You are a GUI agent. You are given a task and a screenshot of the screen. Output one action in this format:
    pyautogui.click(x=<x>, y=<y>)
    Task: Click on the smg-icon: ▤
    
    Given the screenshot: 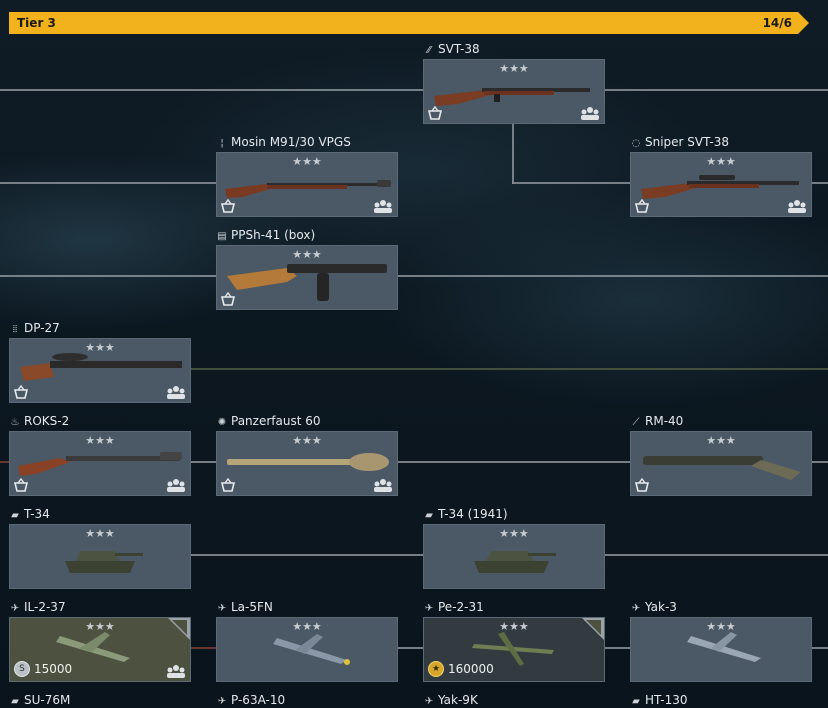 What is the action you would take?
    pyautogui.click(x=222, y=236)
    